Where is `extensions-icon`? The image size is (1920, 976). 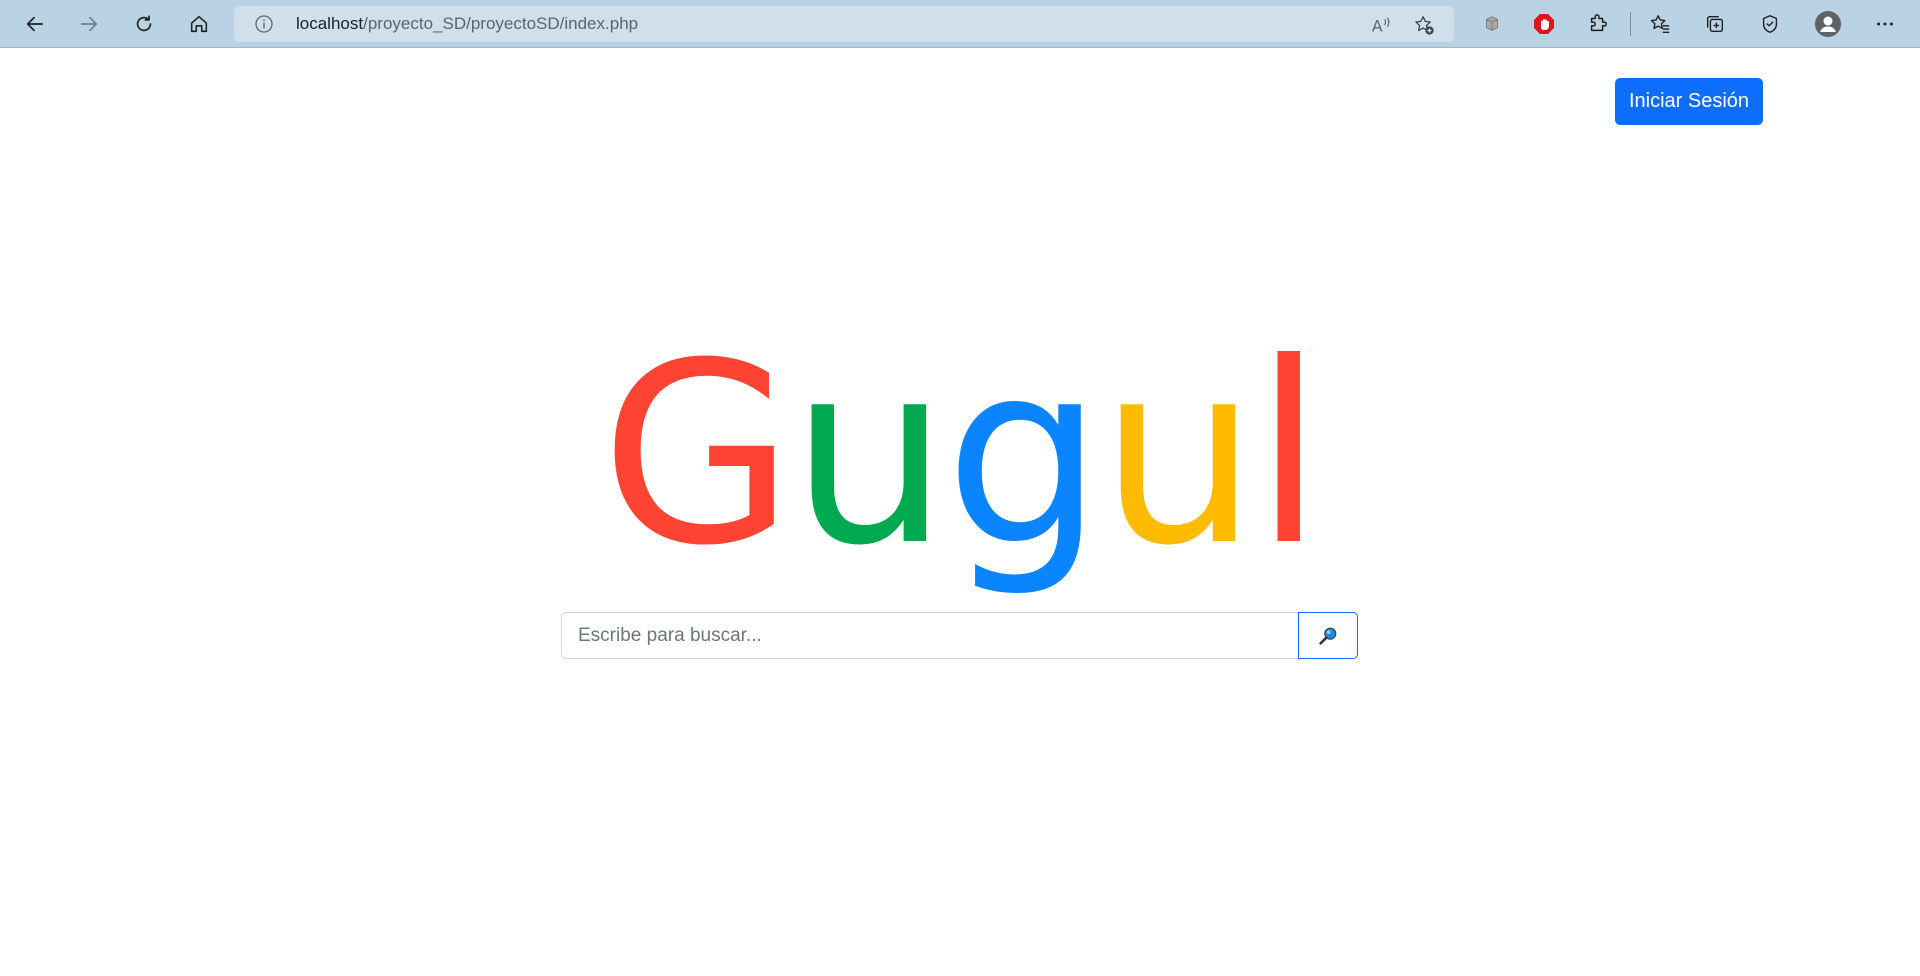
extensions-icon is located at coordinates (1598, 23).